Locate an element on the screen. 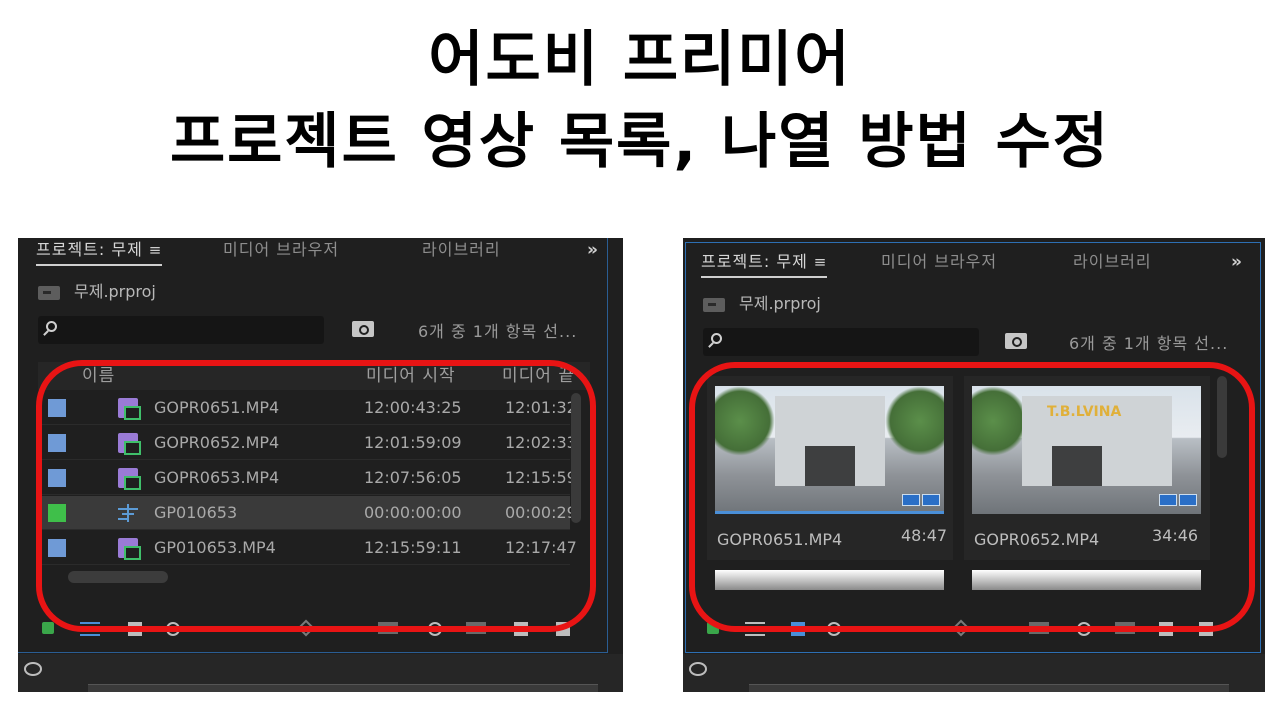 This screenshot has width=1280, height=720. thumbnail-clip-duration: 48:47 is located at coordinates (924, 535).